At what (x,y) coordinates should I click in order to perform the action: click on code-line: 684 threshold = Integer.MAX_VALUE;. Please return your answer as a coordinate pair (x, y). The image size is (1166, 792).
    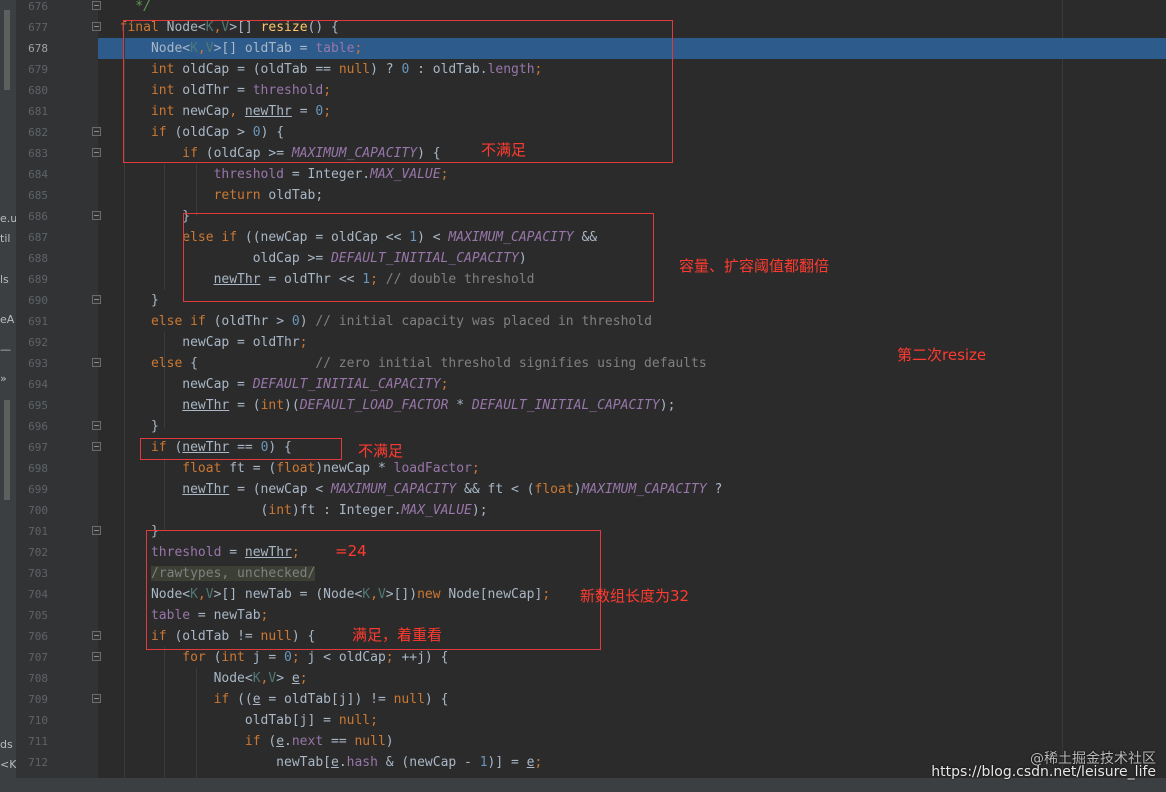
    Looking at the image, I should click on (583, 174).